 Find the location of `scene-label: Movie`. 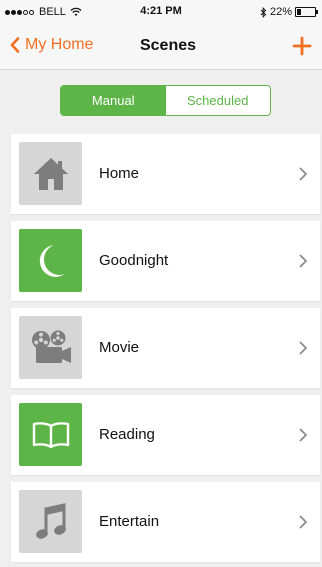

scene-label: Movie is located at coordinates (119, 347).